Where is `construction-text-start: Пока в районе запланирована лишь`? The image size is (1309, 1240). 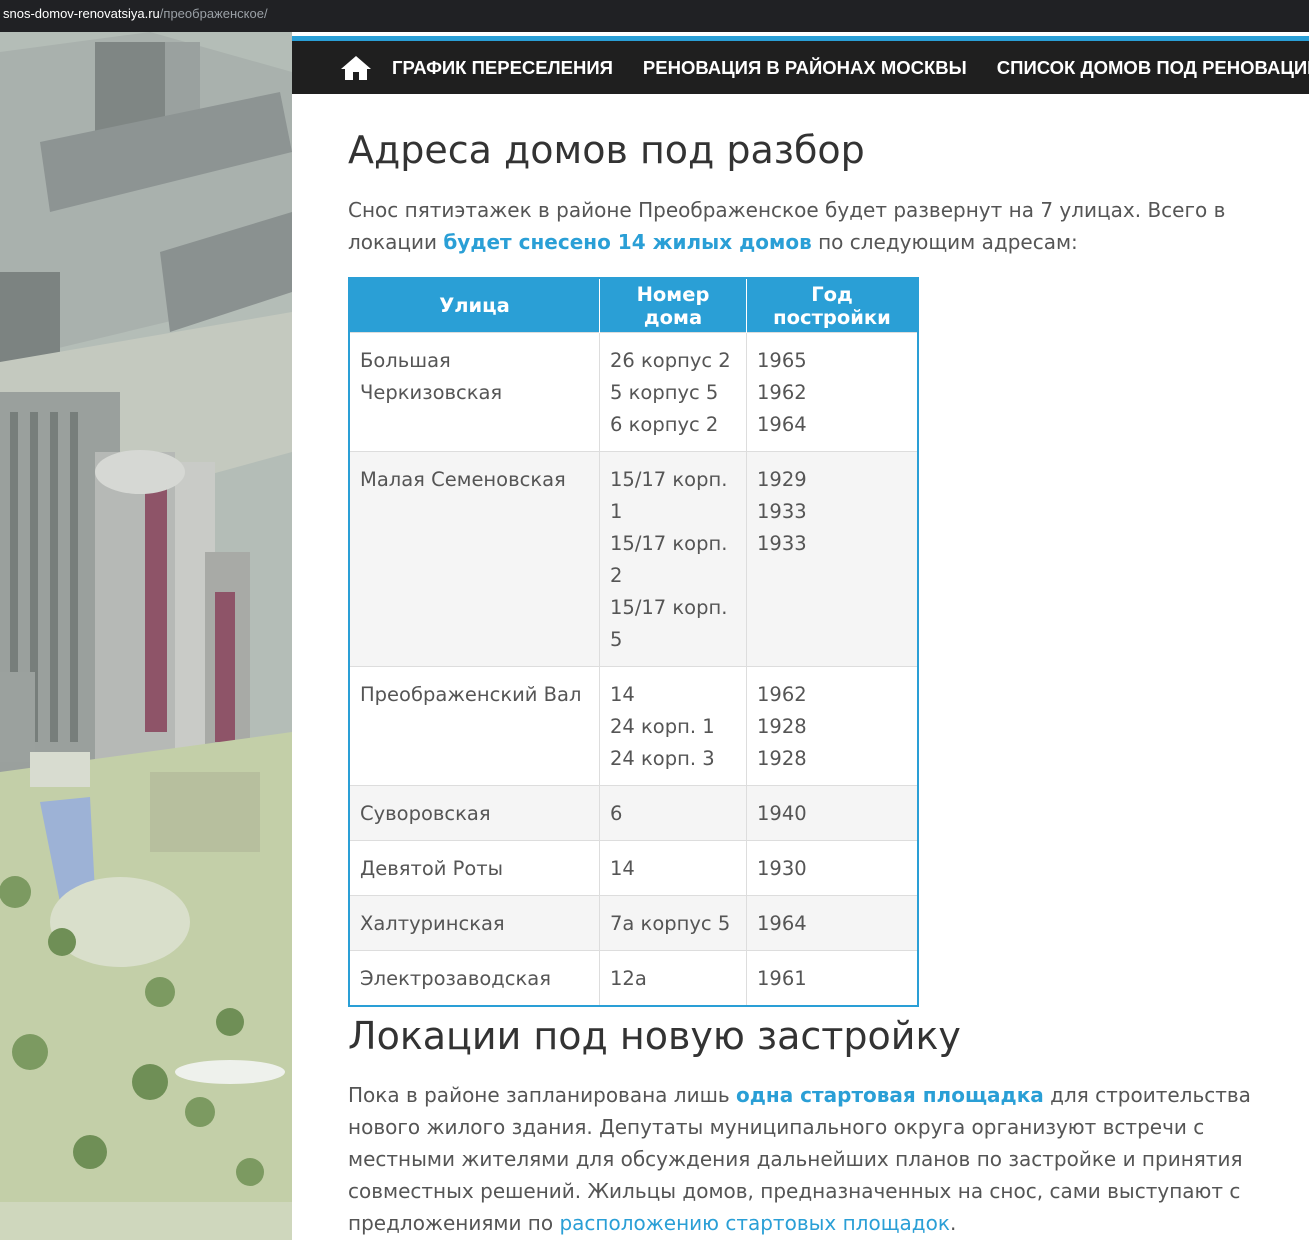
construction-text-start: Пока в районе запланирована лишь is located at coordinates (542, 1095).